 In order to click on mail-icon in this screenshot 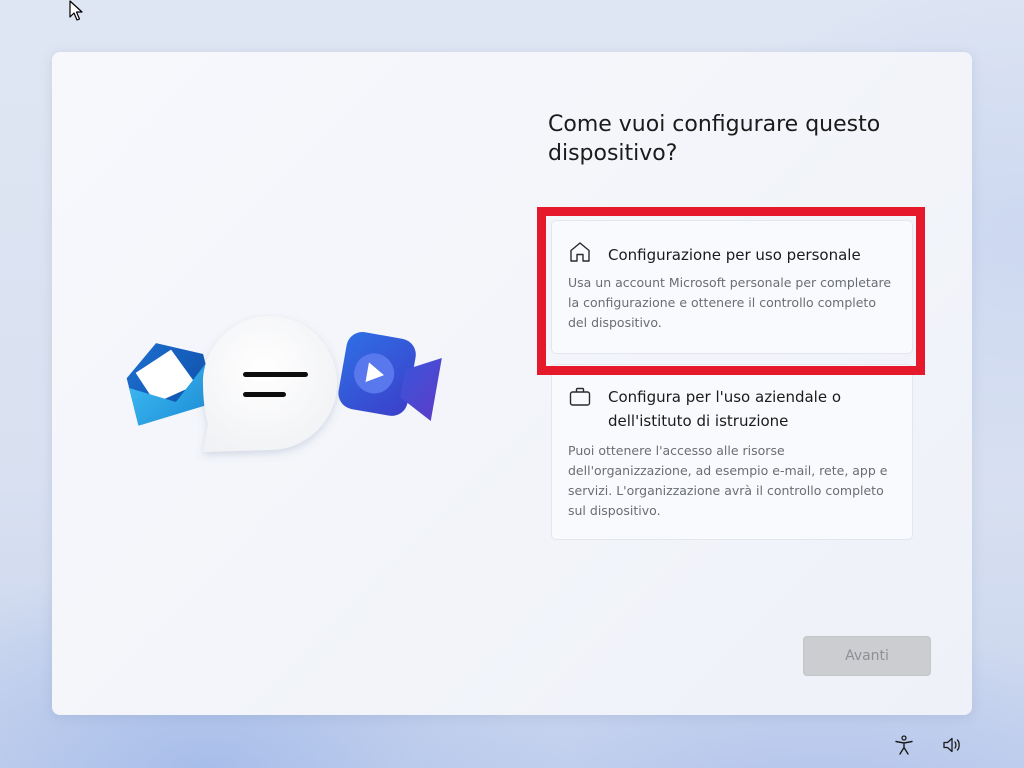, I will do `click(171, 384)`.